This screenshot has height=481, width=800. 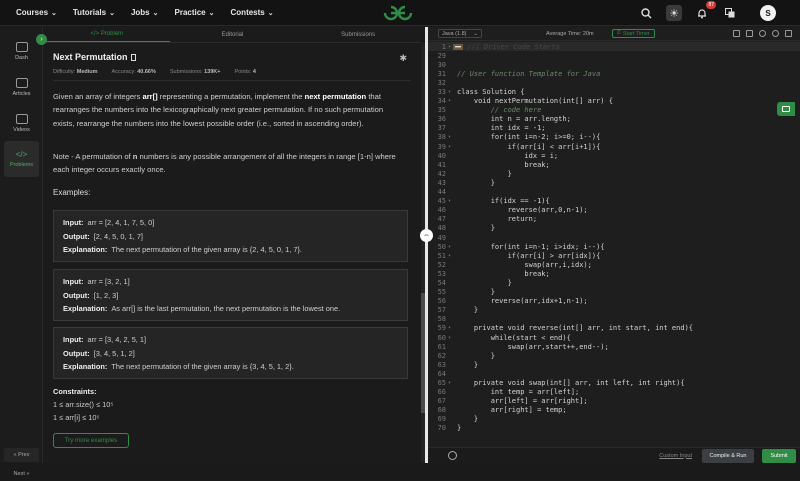 I want to click on code-line: 34 ▾ void nextPermutation(int[] arr) {, so click(x=614, y=101).